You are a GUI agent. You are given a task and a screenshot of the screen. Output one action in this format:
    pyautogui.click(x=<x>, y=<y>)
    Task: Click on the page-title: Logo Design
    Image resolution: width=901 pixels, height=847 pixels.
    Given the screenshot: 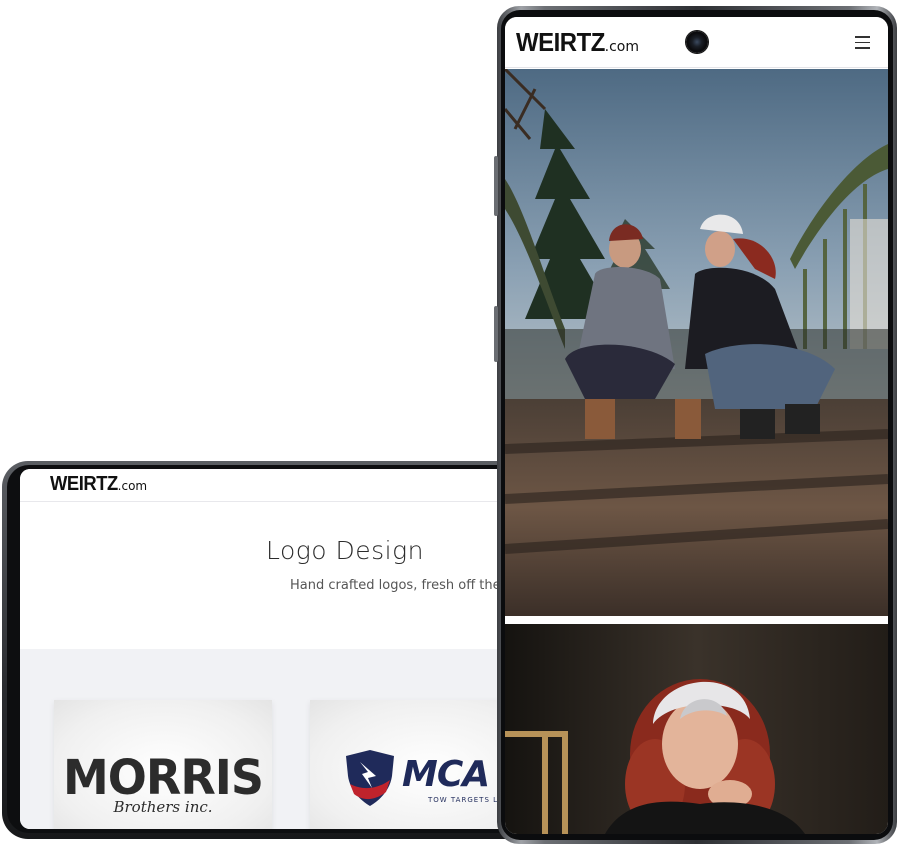 What is the action you would take?
    pyautogui.click(x=345, y=550)
    